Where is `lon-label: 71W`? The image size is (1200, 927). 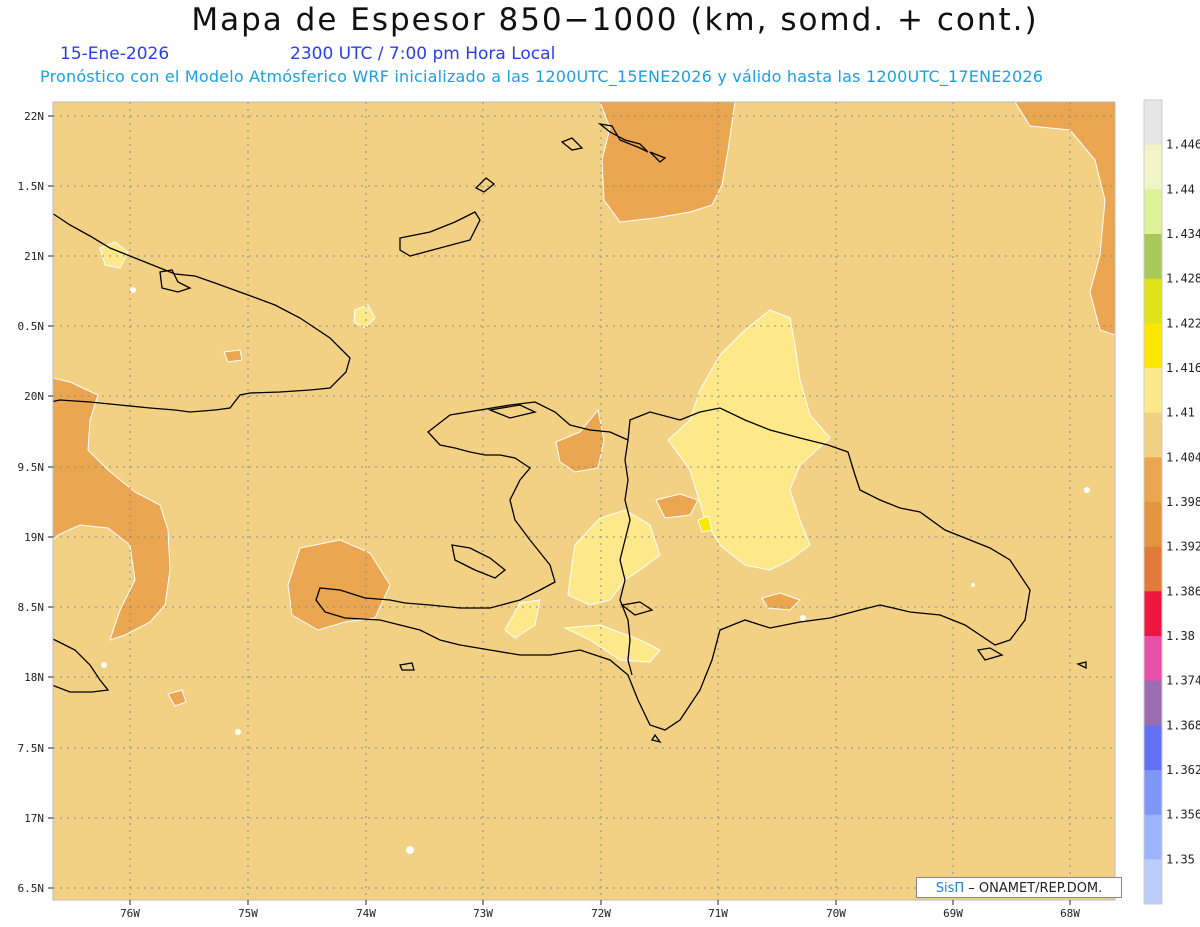 lon-label: 71W is located at coordinates (718, 913).